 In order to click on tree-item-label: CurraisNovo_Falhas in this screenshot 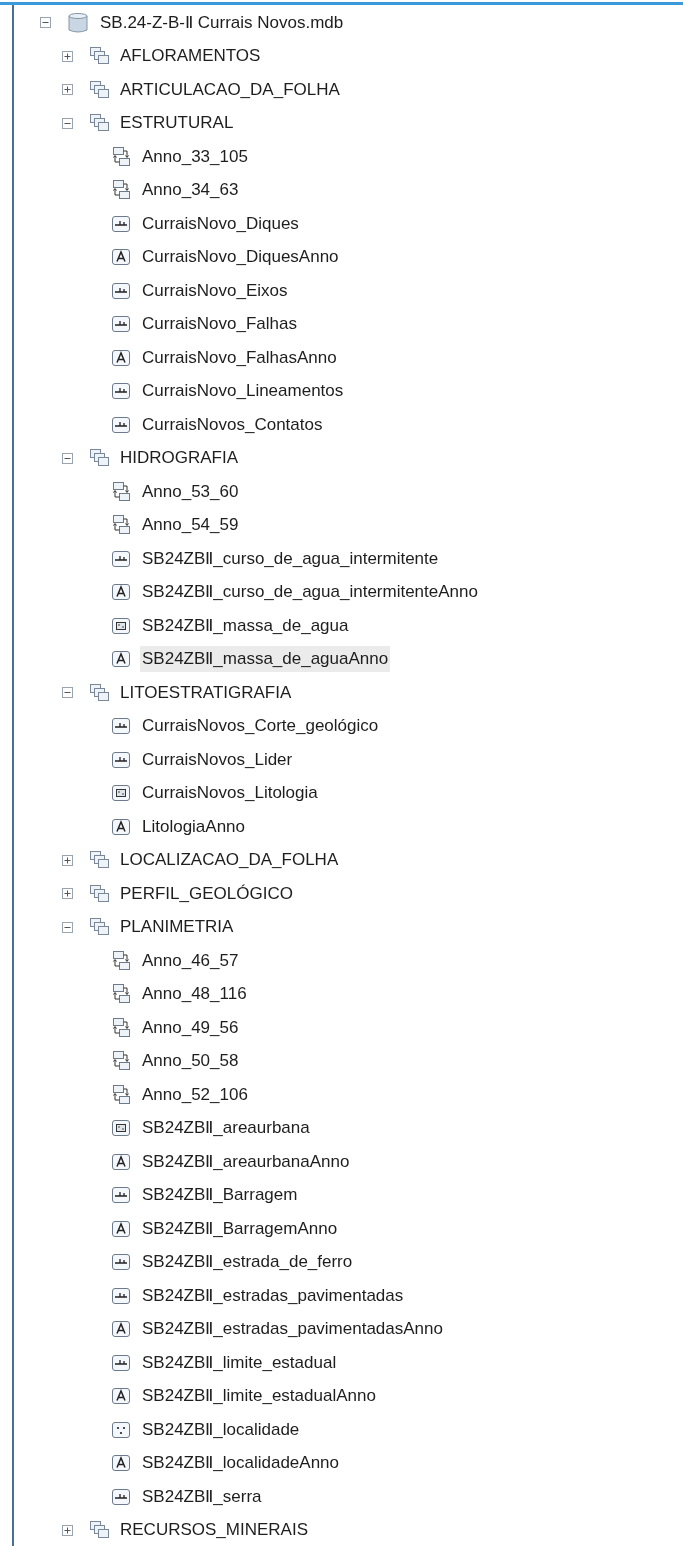, I will do `click(219, 324)`.